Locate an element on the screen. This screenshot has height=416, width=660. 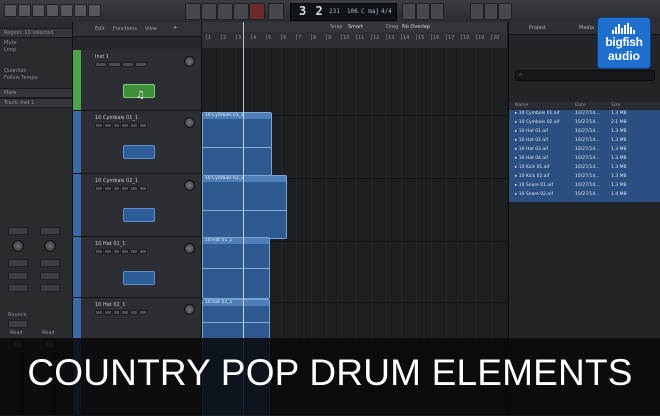
cycle-button is located at coordinates (276, 11).